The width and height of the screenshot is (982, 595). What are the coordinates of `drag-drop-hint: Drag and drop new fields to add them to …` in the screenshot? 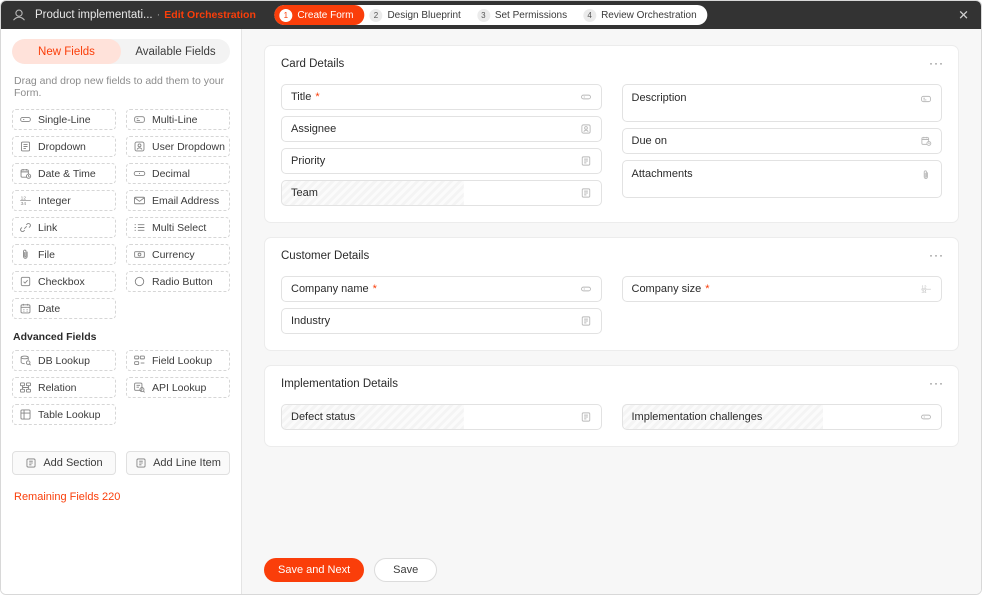 It's located at (119, 87).